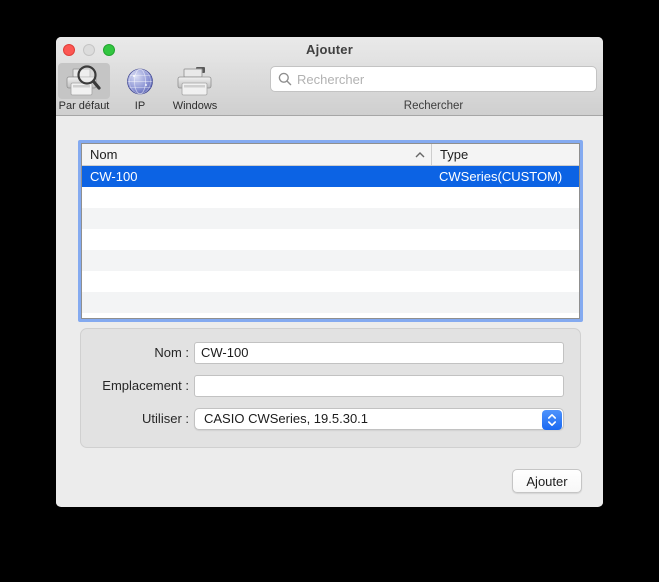  I want to click on cell-nom: CW-100, so click(114, 176).